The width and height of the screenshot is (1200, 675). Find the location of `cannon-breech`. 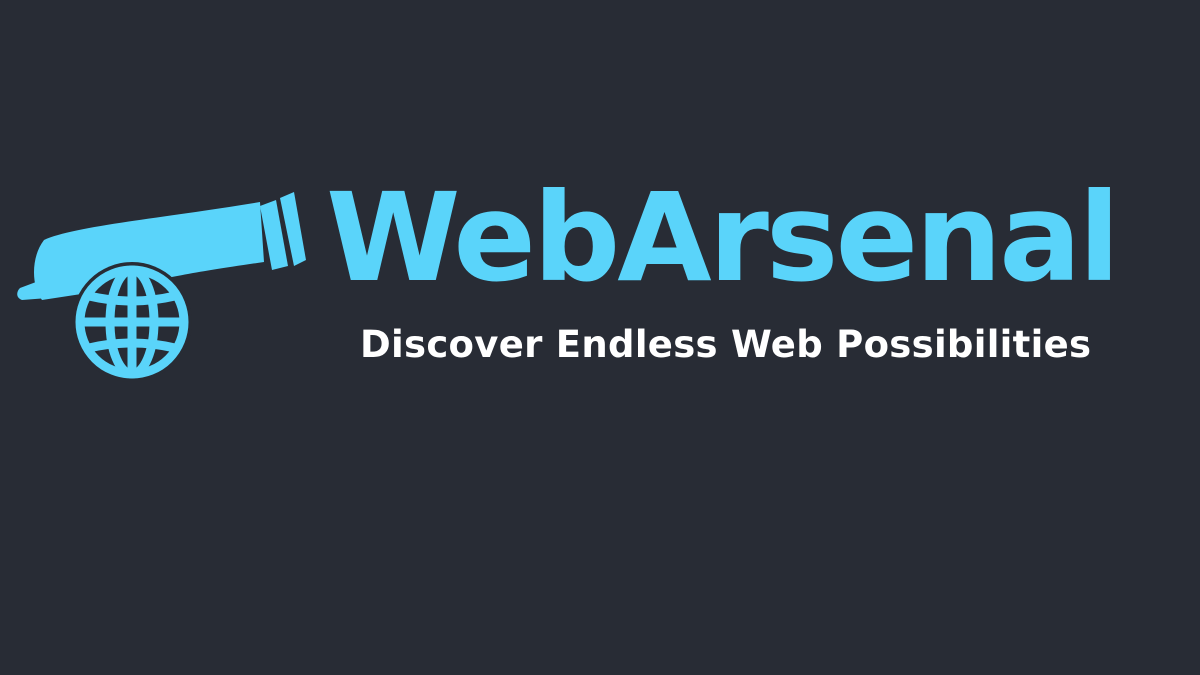

cannon-breech is located at coordinates (33, 274).